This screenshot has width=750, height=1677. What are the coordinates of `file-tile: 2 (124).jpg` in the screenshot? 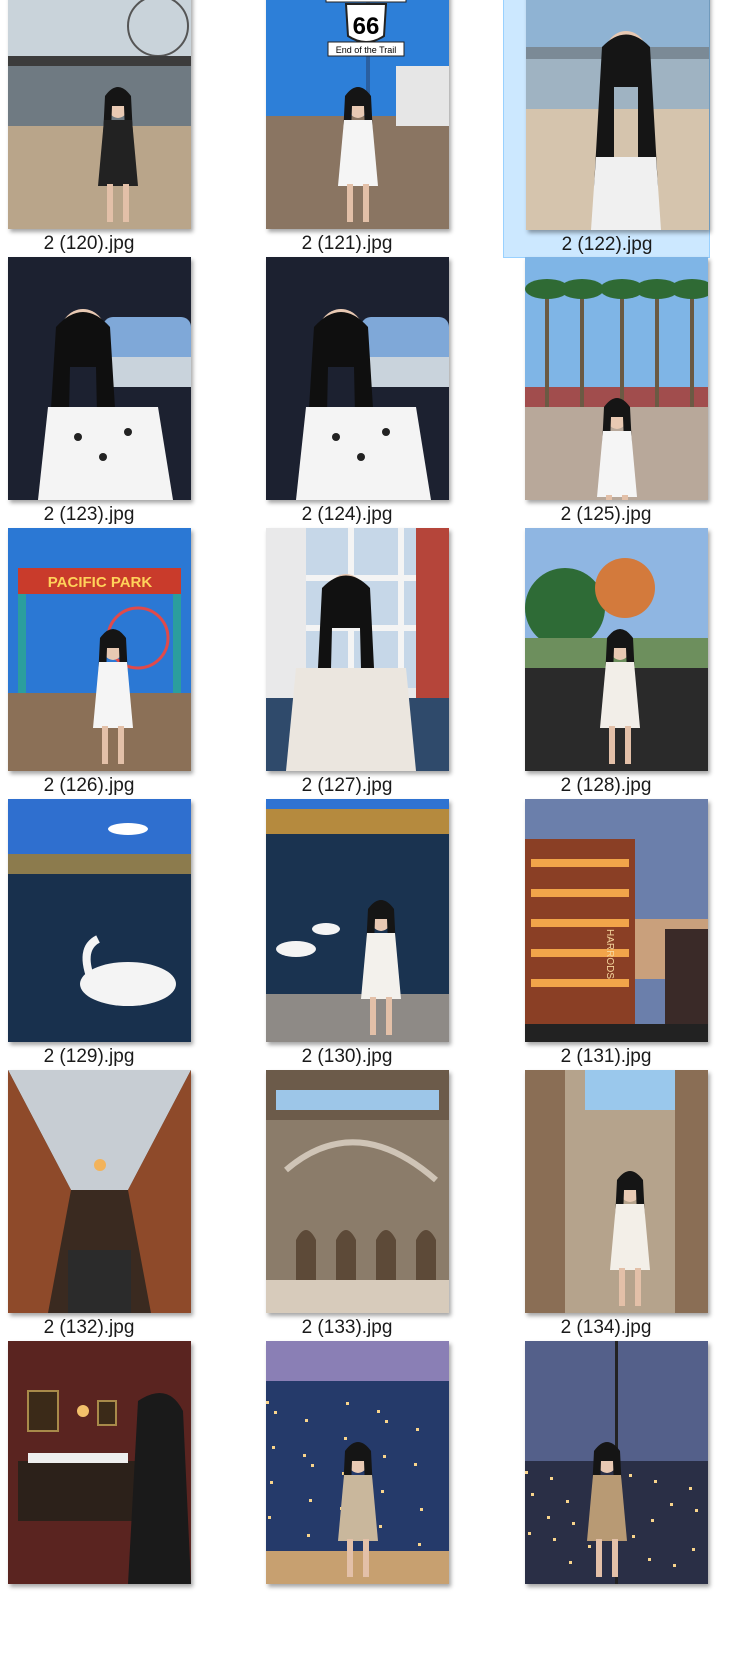 It's located at (347, 393).